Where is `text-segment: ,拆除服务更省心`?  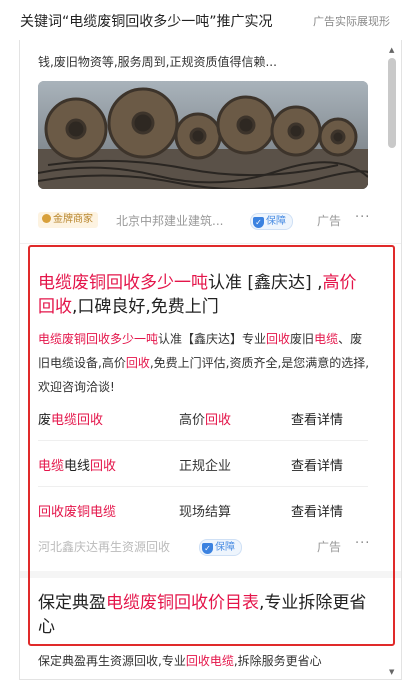 text-segment: ,拆除服务更省心 is located at coordinates (277, 661).